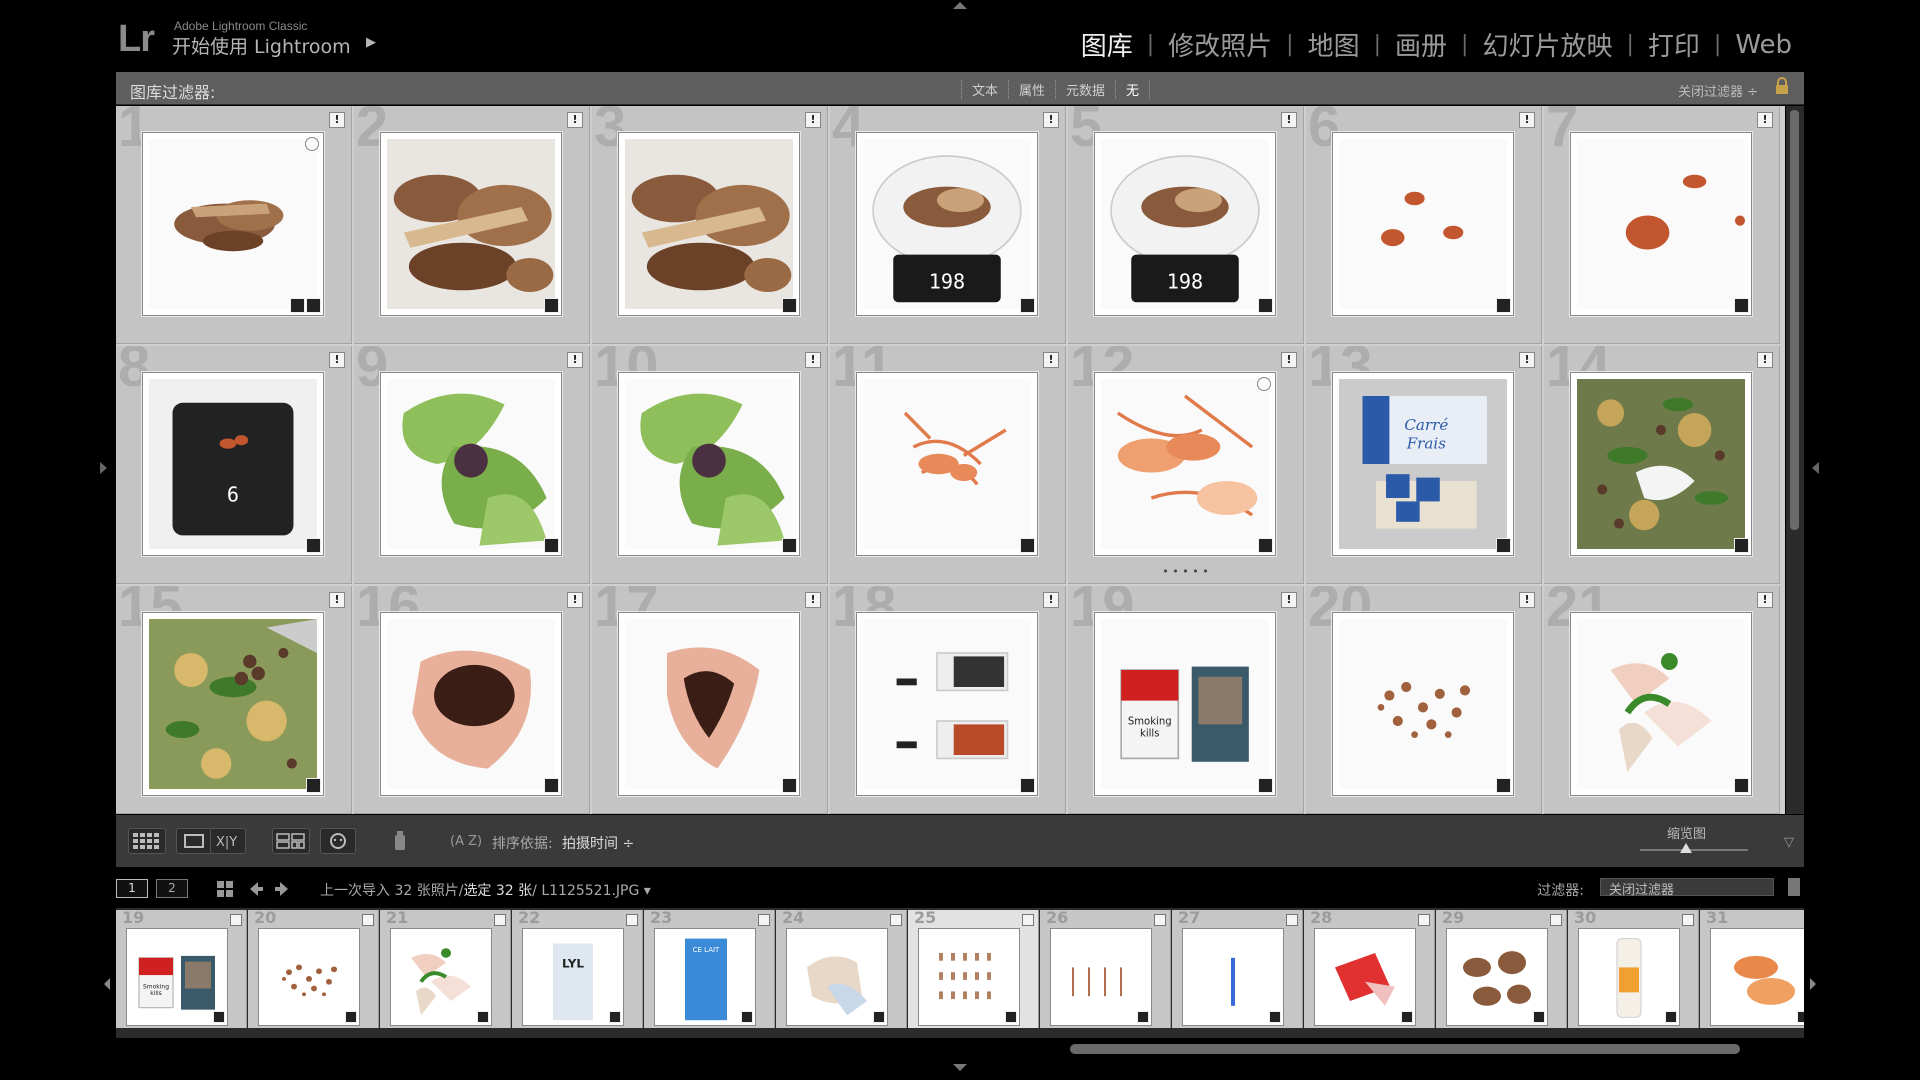  I want to click on module-tab-6: Web, so click(1763, 45).